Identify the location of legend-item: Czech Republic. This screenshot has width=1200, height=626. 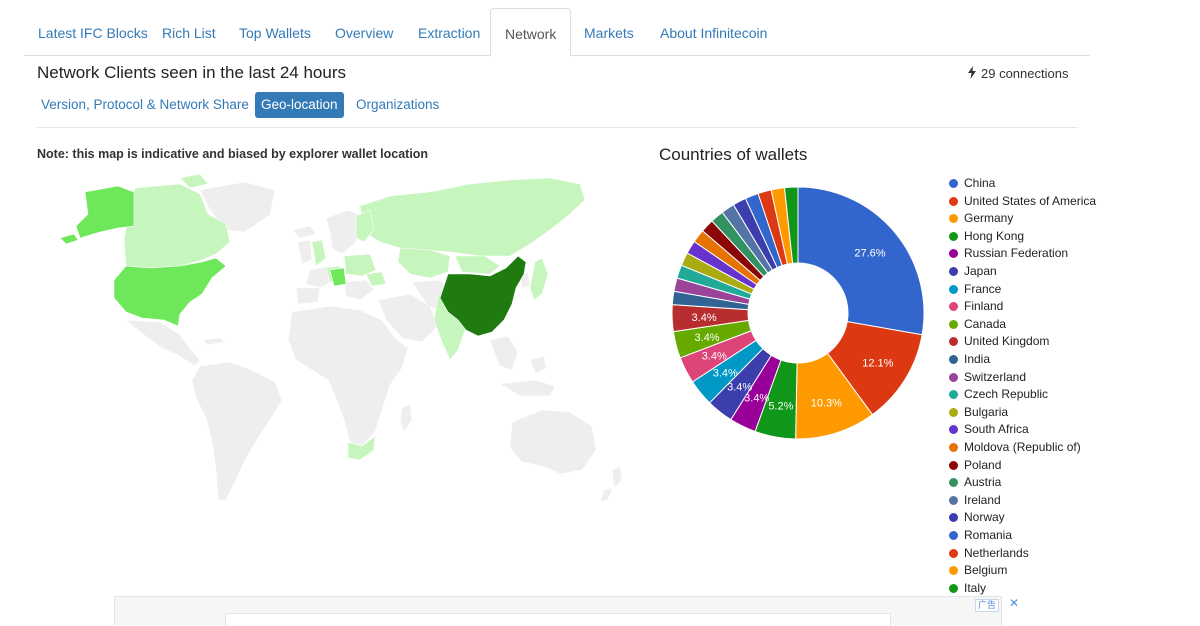
(998, 394).